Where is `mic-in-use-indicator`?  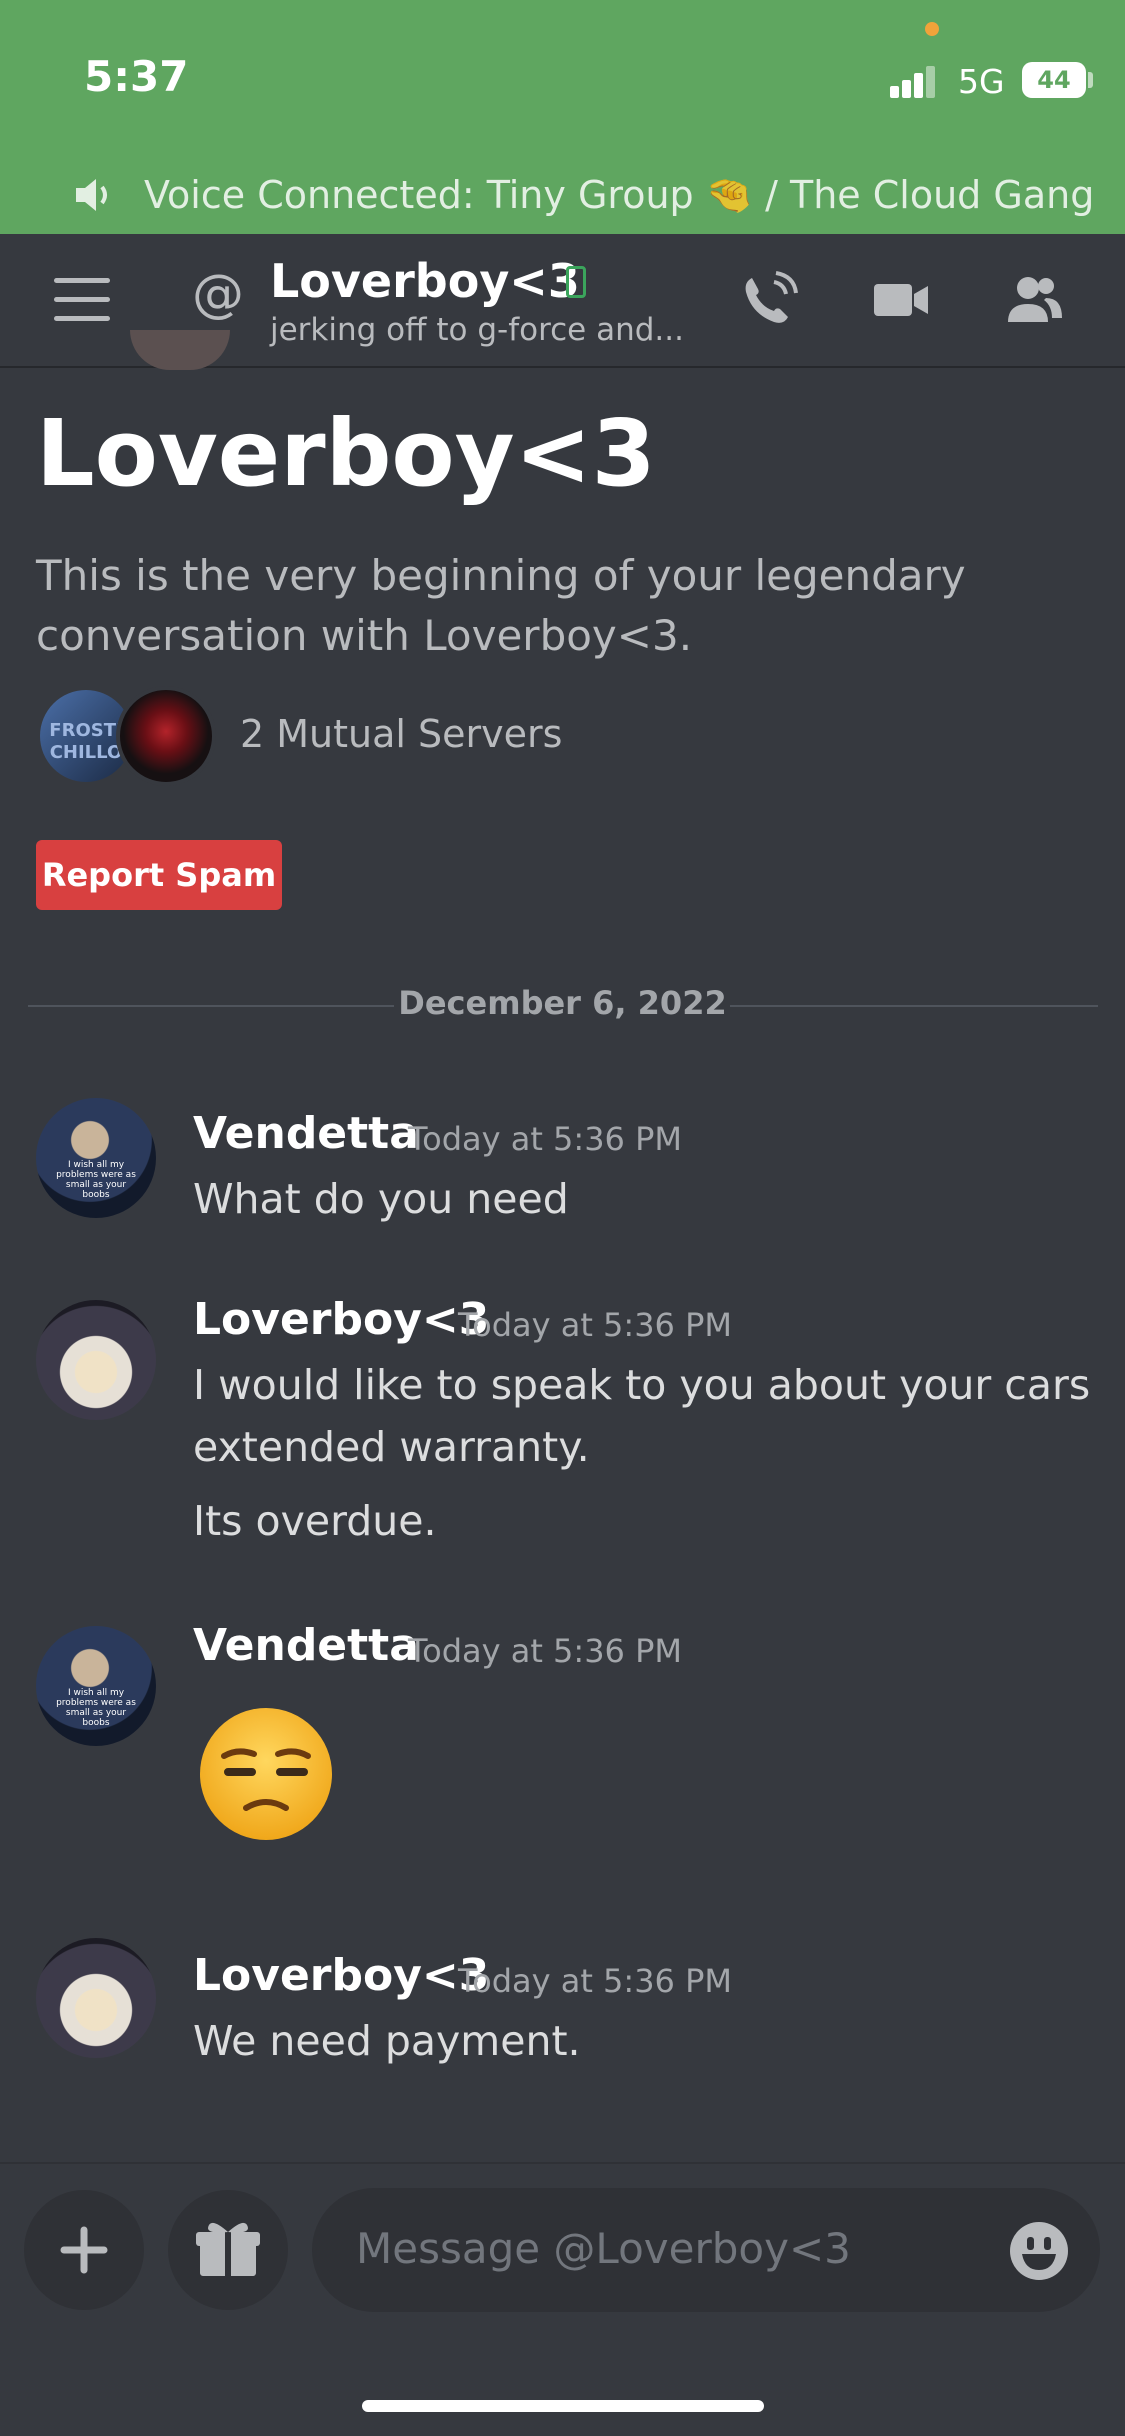
mic-in-use-indicator is located at coordinates (932, 29).